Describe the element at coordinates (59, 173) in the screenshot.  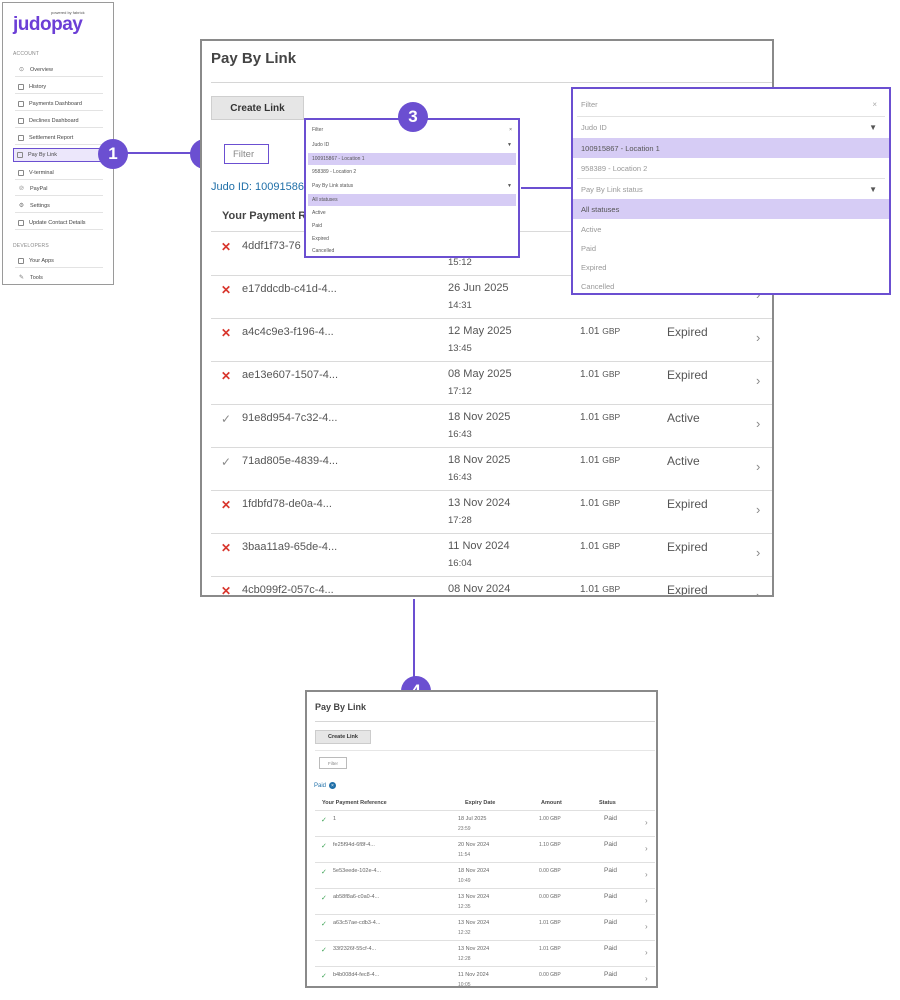
I see `sidebar-item-v-terminal: V-terminal` at that location.